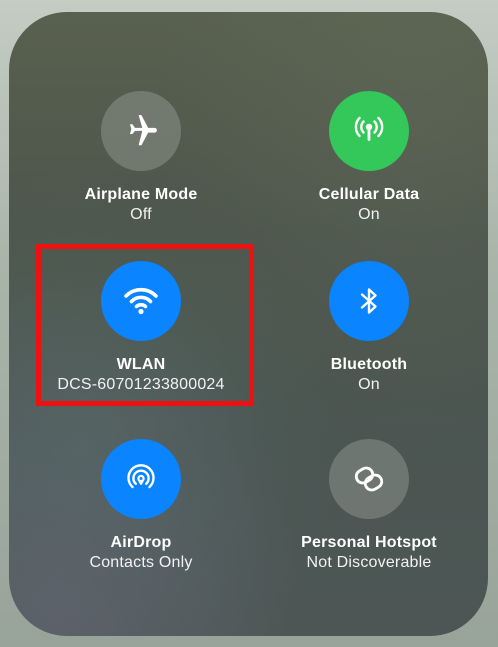 This screenshot has width=498, height=647. I want to click on cellular-data-tile: Cellular Data On, so click(369, 158).